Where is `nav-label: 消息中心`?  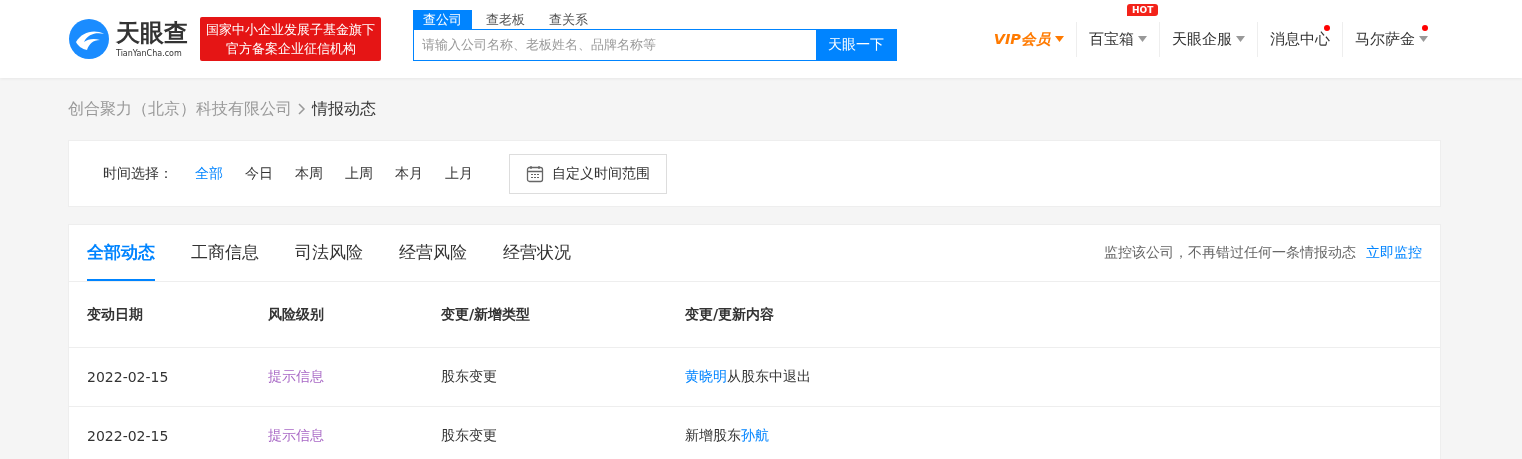 nav-label: 消息中心 is located at coordinates (1300, 39).